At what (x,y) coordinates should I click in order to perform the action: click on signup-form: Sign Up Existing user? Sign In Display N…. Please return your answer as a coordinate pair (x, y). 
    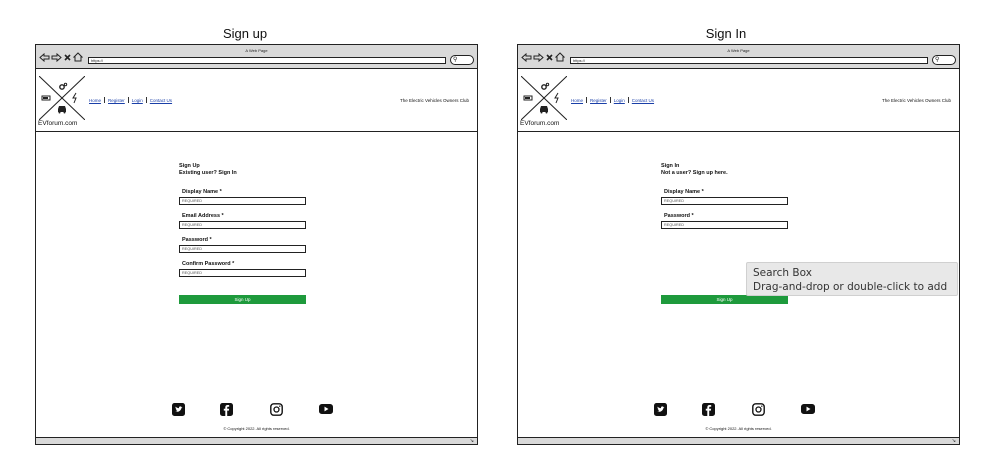
    Looking at the image, I should click on (242, 224).